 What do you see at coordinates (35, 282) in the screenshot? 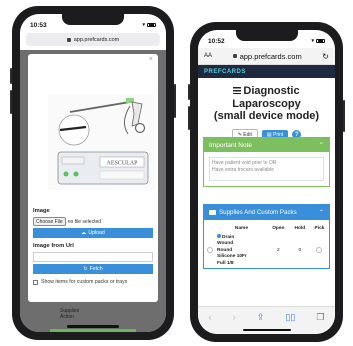
I see `custom-packs-checkbox` at bounding box center [35, 282].